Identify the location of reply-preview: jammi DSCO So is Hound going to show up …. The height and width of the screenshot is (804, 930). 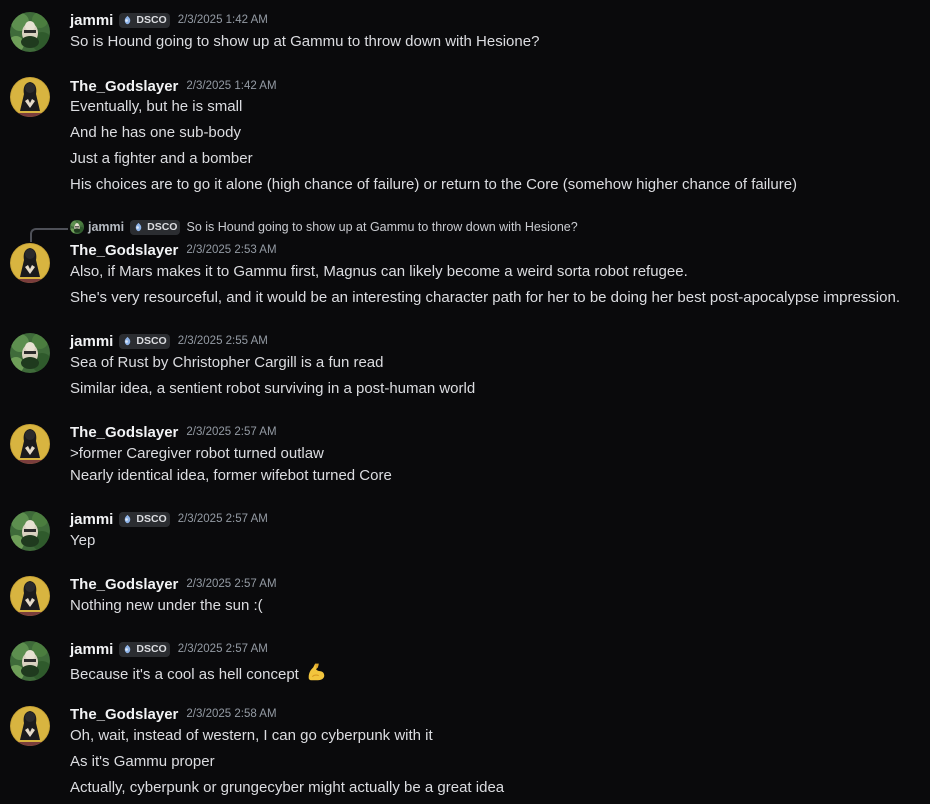
(324, 227).